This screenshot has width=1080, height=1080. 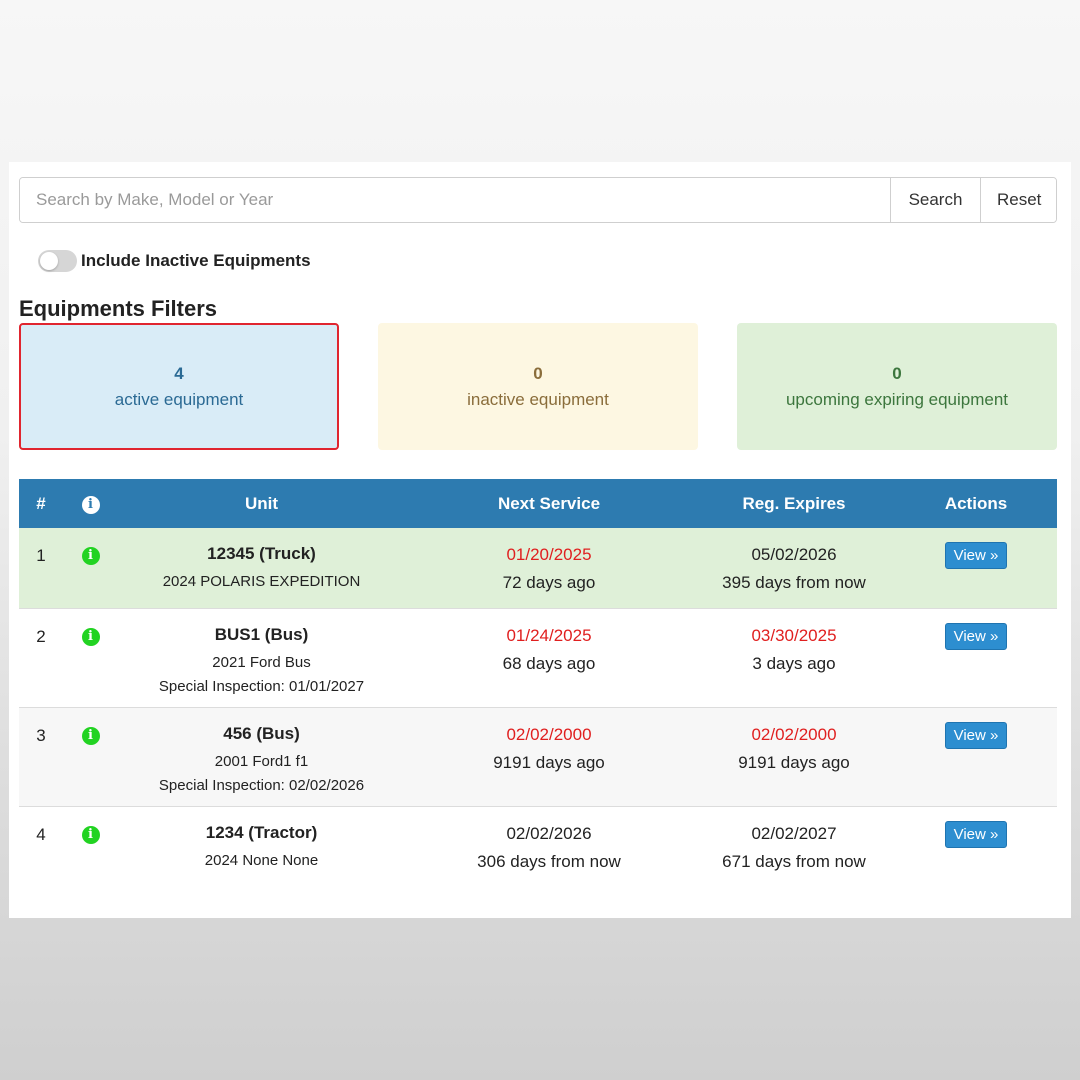 What do you see at coordinates (455, 200) in the screenshot?
I see `search-input` at bounding box center [455, 200].